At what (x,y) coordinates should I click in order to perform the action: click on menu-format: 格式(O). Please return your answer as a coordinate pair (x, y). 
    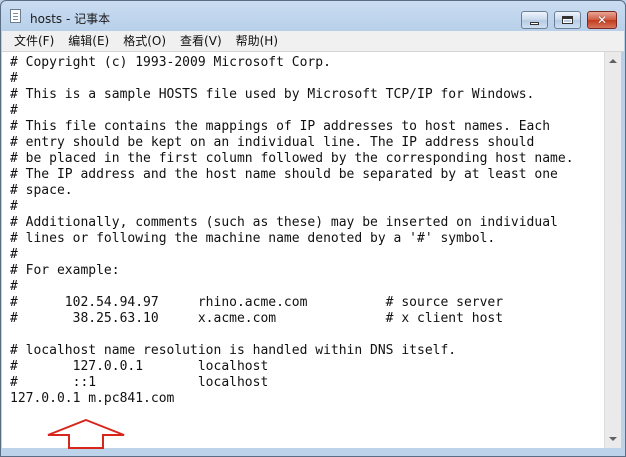
    Looking at the image, I should click on (144, 41).